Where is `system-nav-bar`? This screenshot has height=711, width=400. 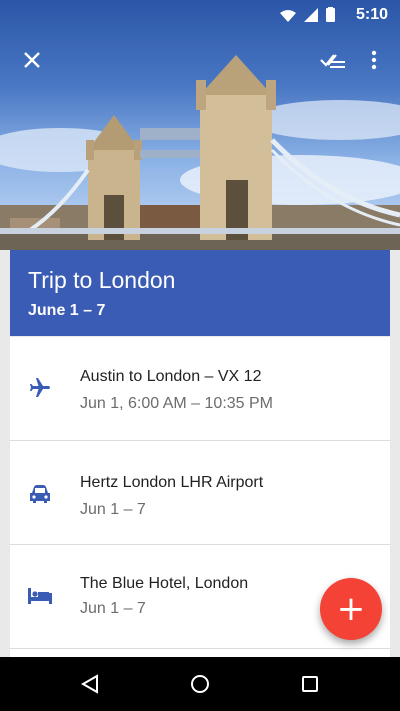
system-nav-bar is located at coordinates (200, 684).